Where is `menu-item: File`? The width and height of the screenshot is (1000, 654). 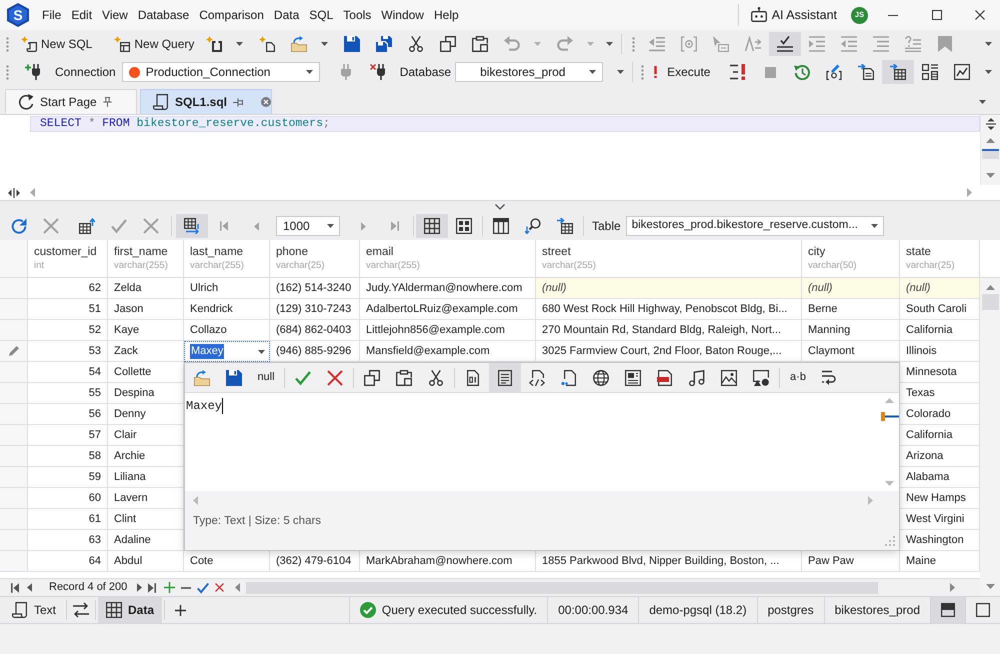
menu-item: File is located at coordinates (51, 15).